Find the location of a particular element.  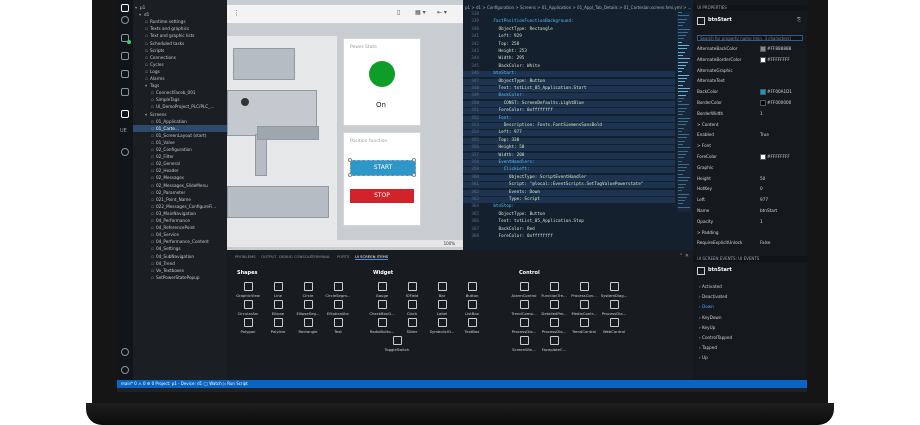

code-line: 349 BackColor: is located at coordinates (569, 96).